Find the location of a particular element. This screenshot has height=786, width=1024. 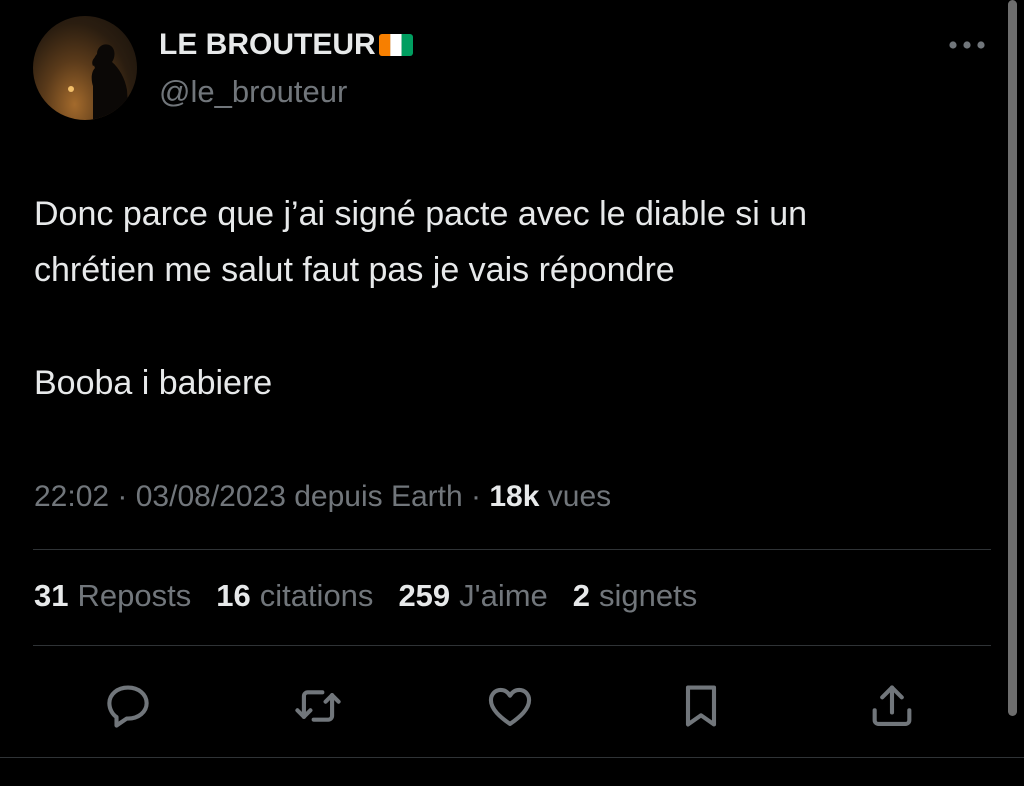

scrollbar is located at coordinates (1012, 358).